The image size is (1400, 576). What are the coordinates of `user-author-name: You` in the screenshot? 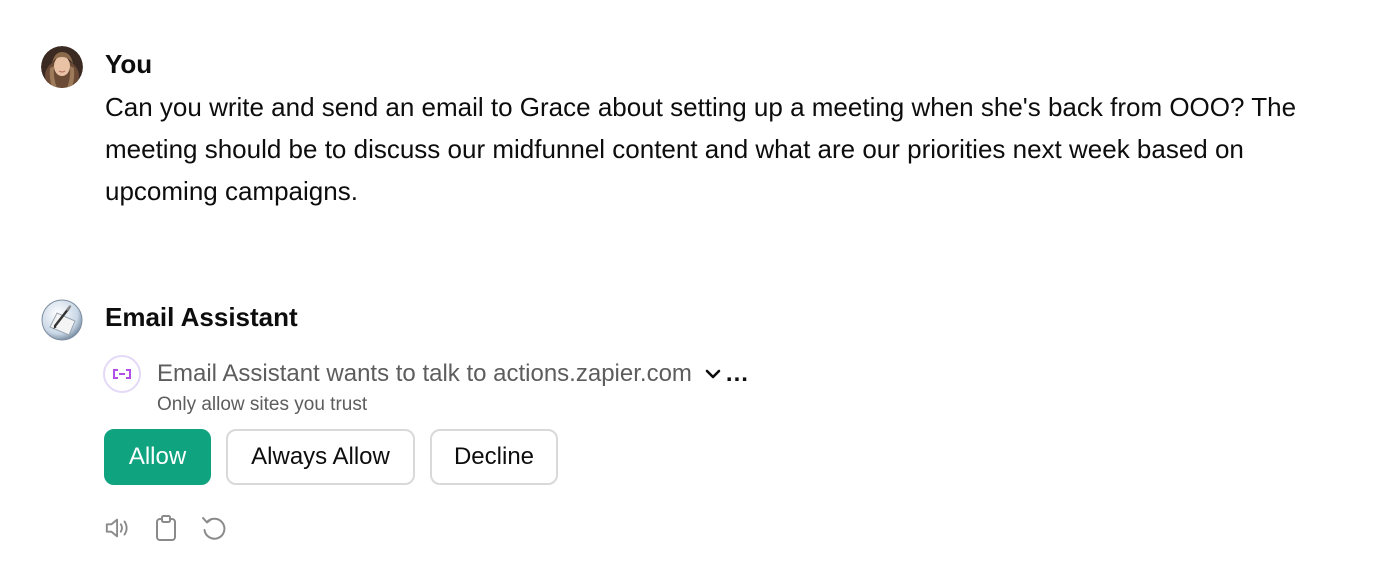 It's located at (129, 64).